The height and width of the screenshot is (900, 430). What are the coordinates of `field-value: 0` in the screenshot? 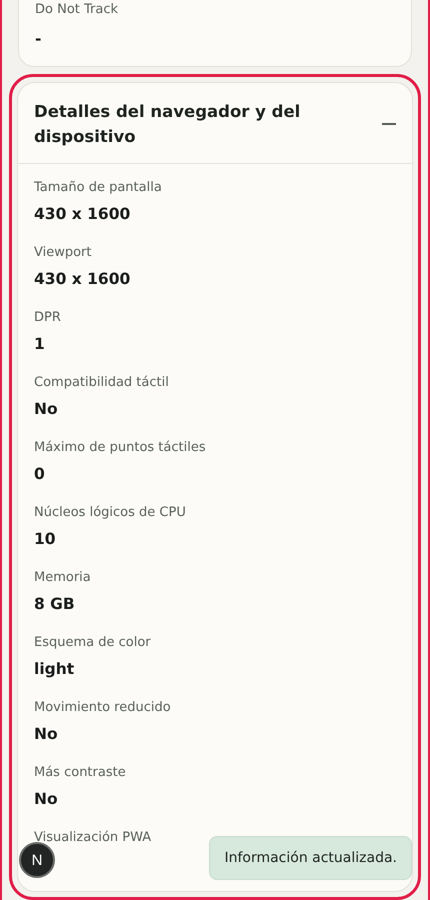 It's located at (39, 474).